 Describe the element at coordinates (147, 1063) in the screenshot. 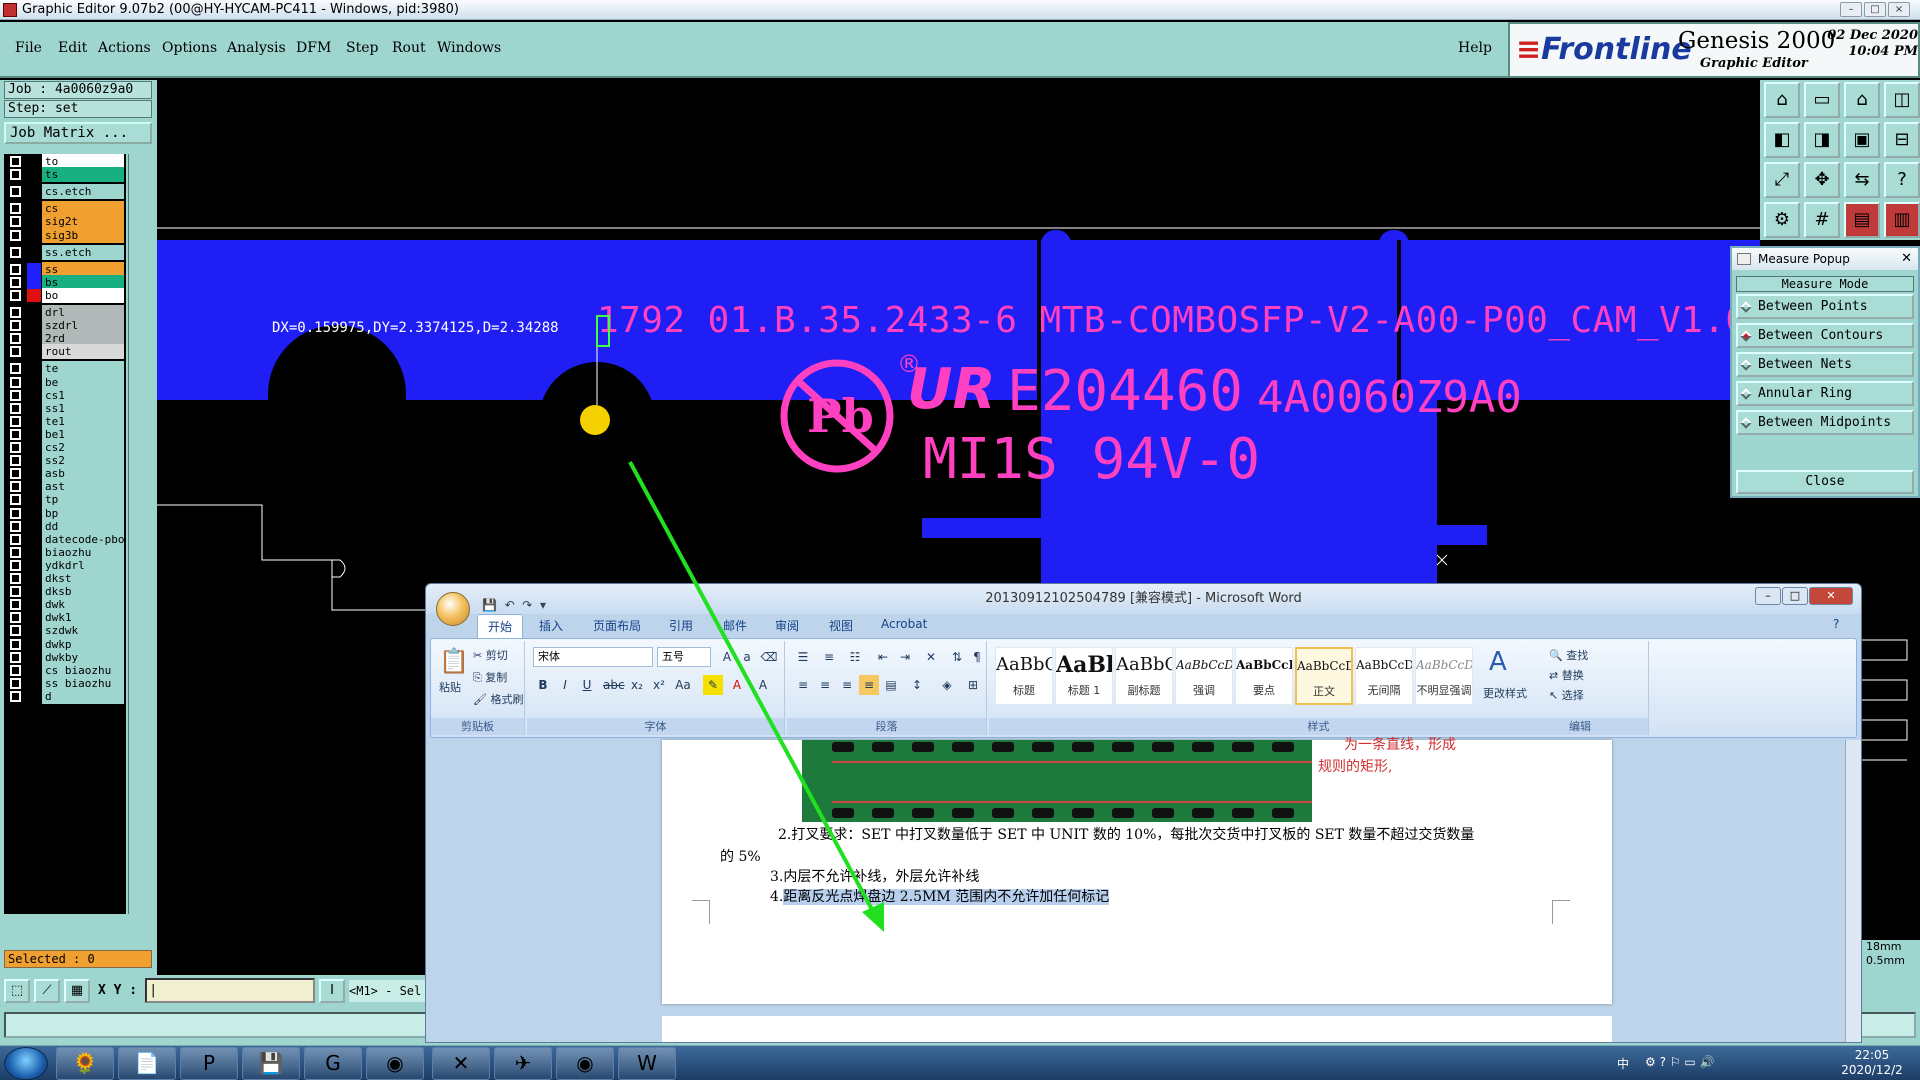

I see `taskbar-notepad: 📄` at that location.